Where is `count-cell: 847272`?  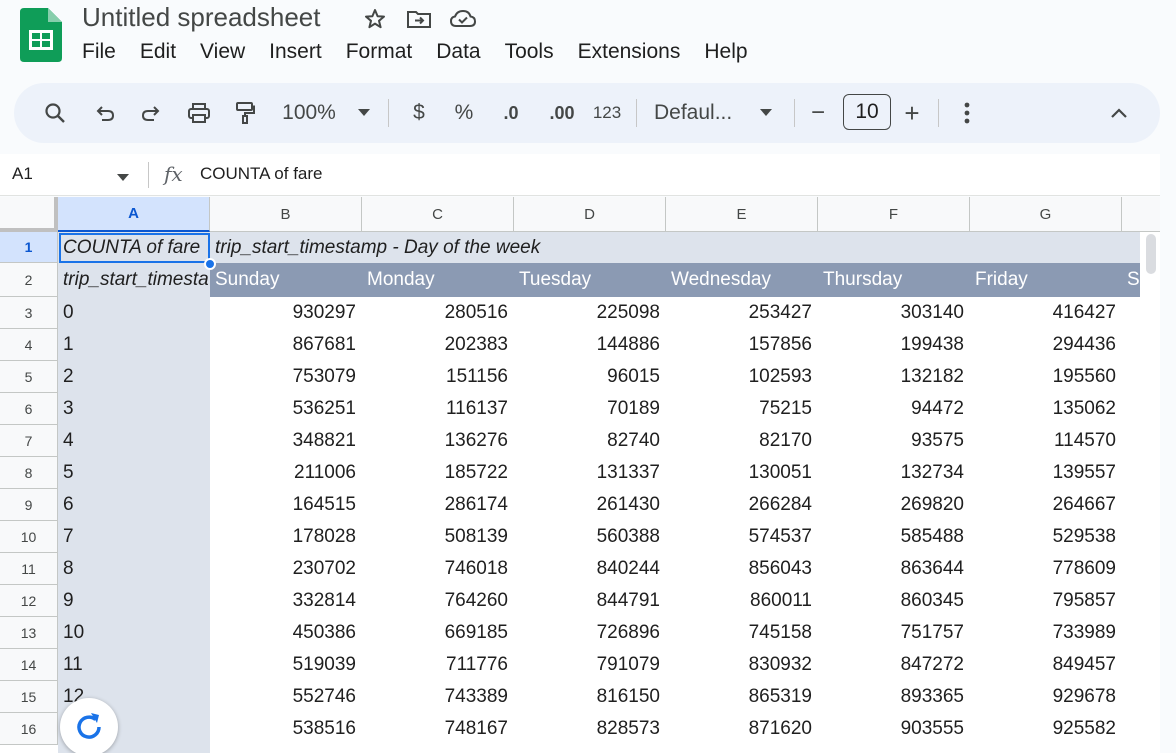 count-cell: 847272 is located at coordinates (894, 665).